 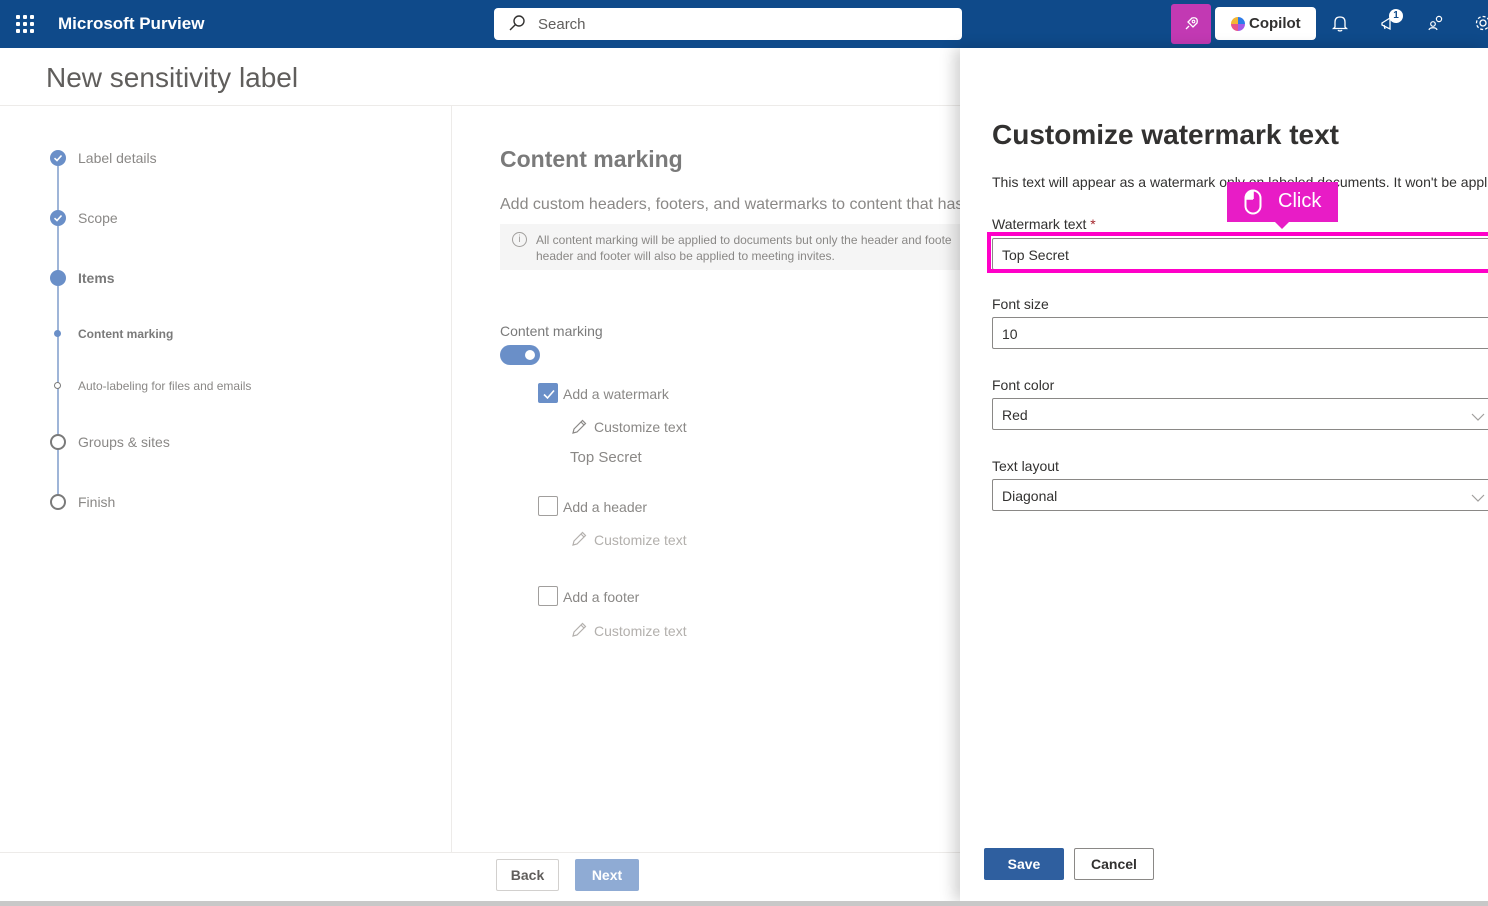 What do you see at coordinates (1015, 415) in the screenshot?
I see `font-color-value: Red` at bounding box center [1015, 415].